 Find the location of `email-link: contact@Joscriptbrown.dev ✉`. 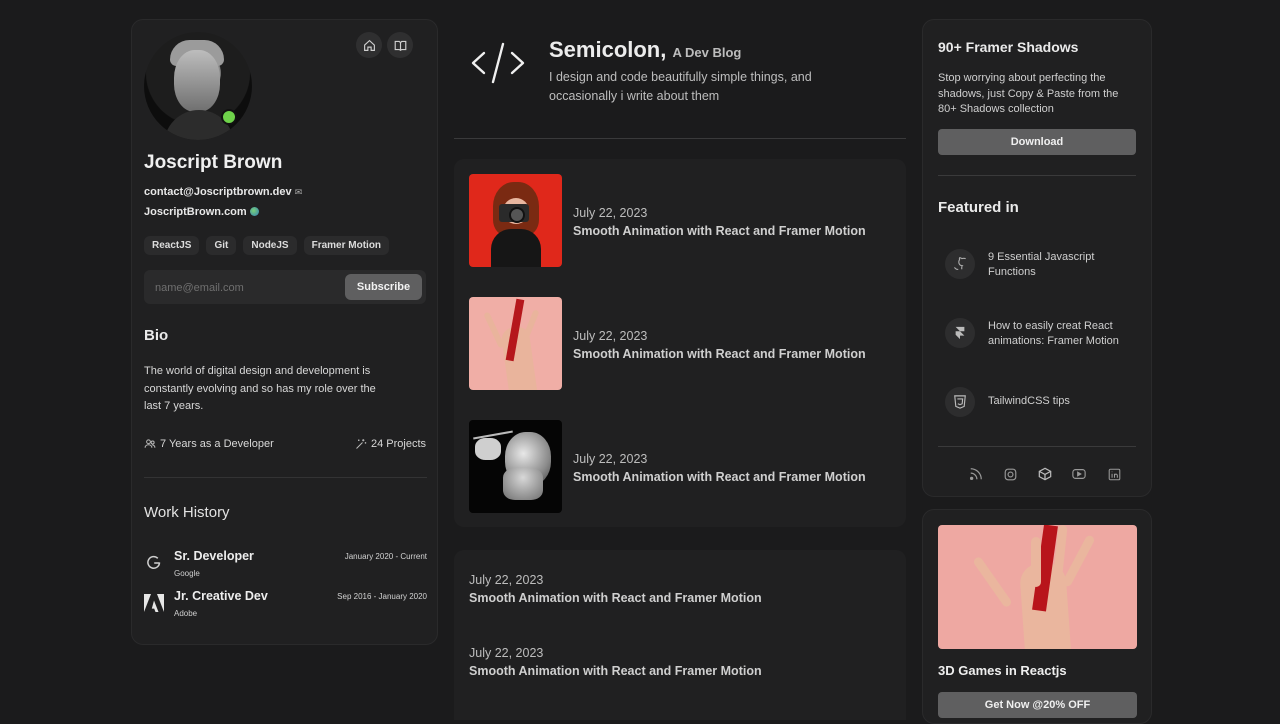

email-link: contact@Joscriptbrown.dev ✉ is located at coordinates (223, 192).